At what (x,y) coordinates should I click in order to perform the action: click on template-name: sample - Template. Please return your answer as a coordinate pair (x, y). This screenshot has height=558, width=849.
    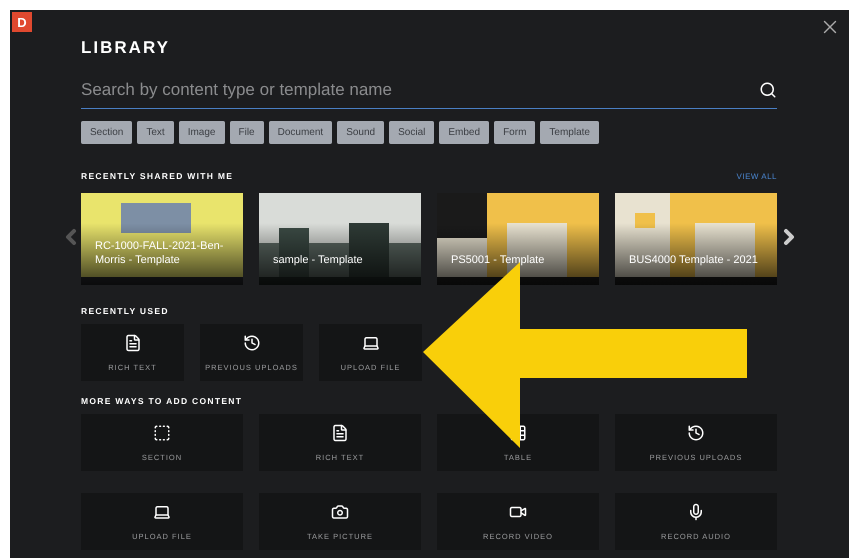
    Looking at the image, I should click on (318, 260).